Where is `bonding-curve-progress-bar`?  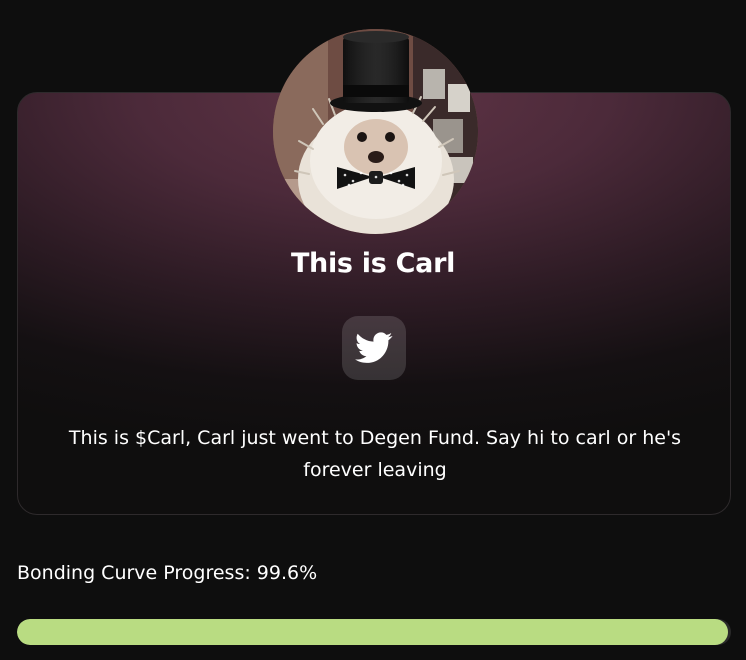 bonding-curve-progress-bar is located at coordinates (374, 632).